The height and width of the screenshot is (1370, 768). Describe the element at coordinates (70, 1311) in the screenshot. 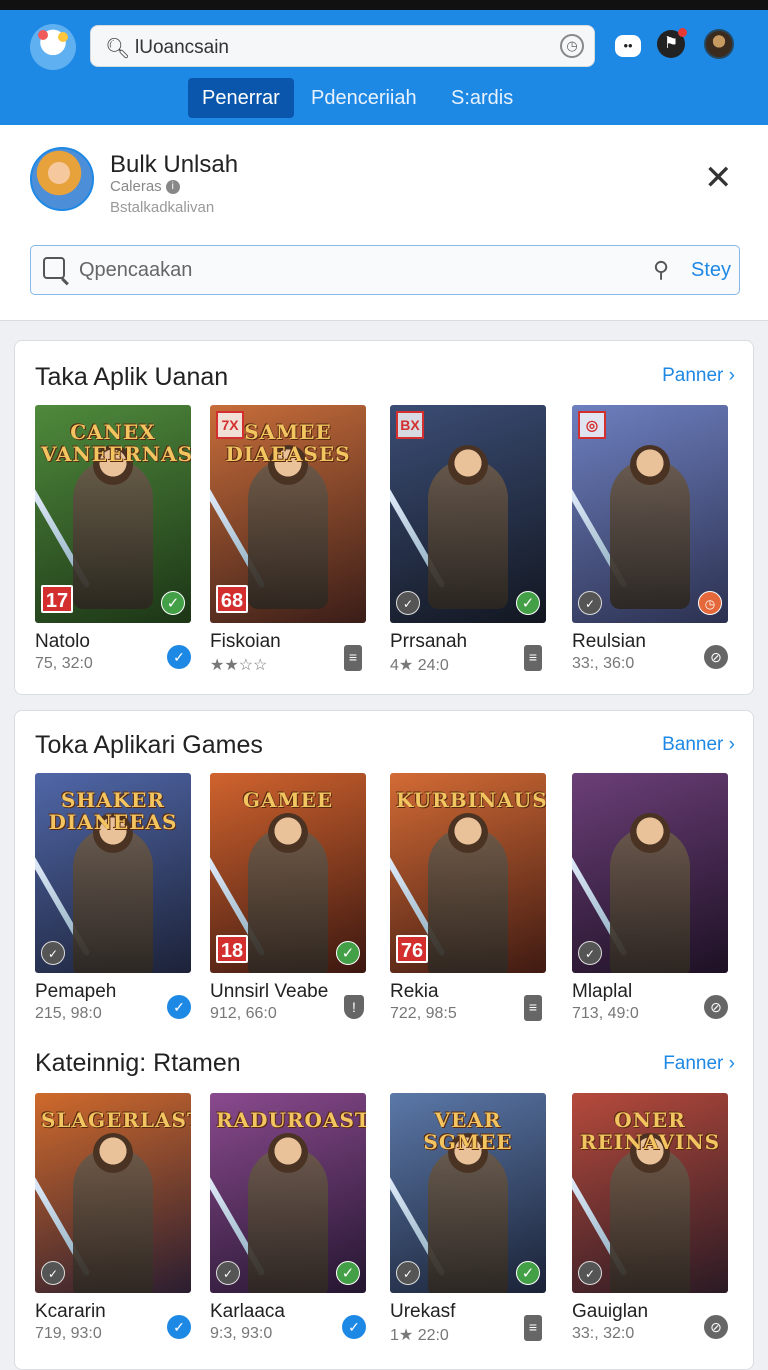

I see `app-name: Kcararin` at that location.